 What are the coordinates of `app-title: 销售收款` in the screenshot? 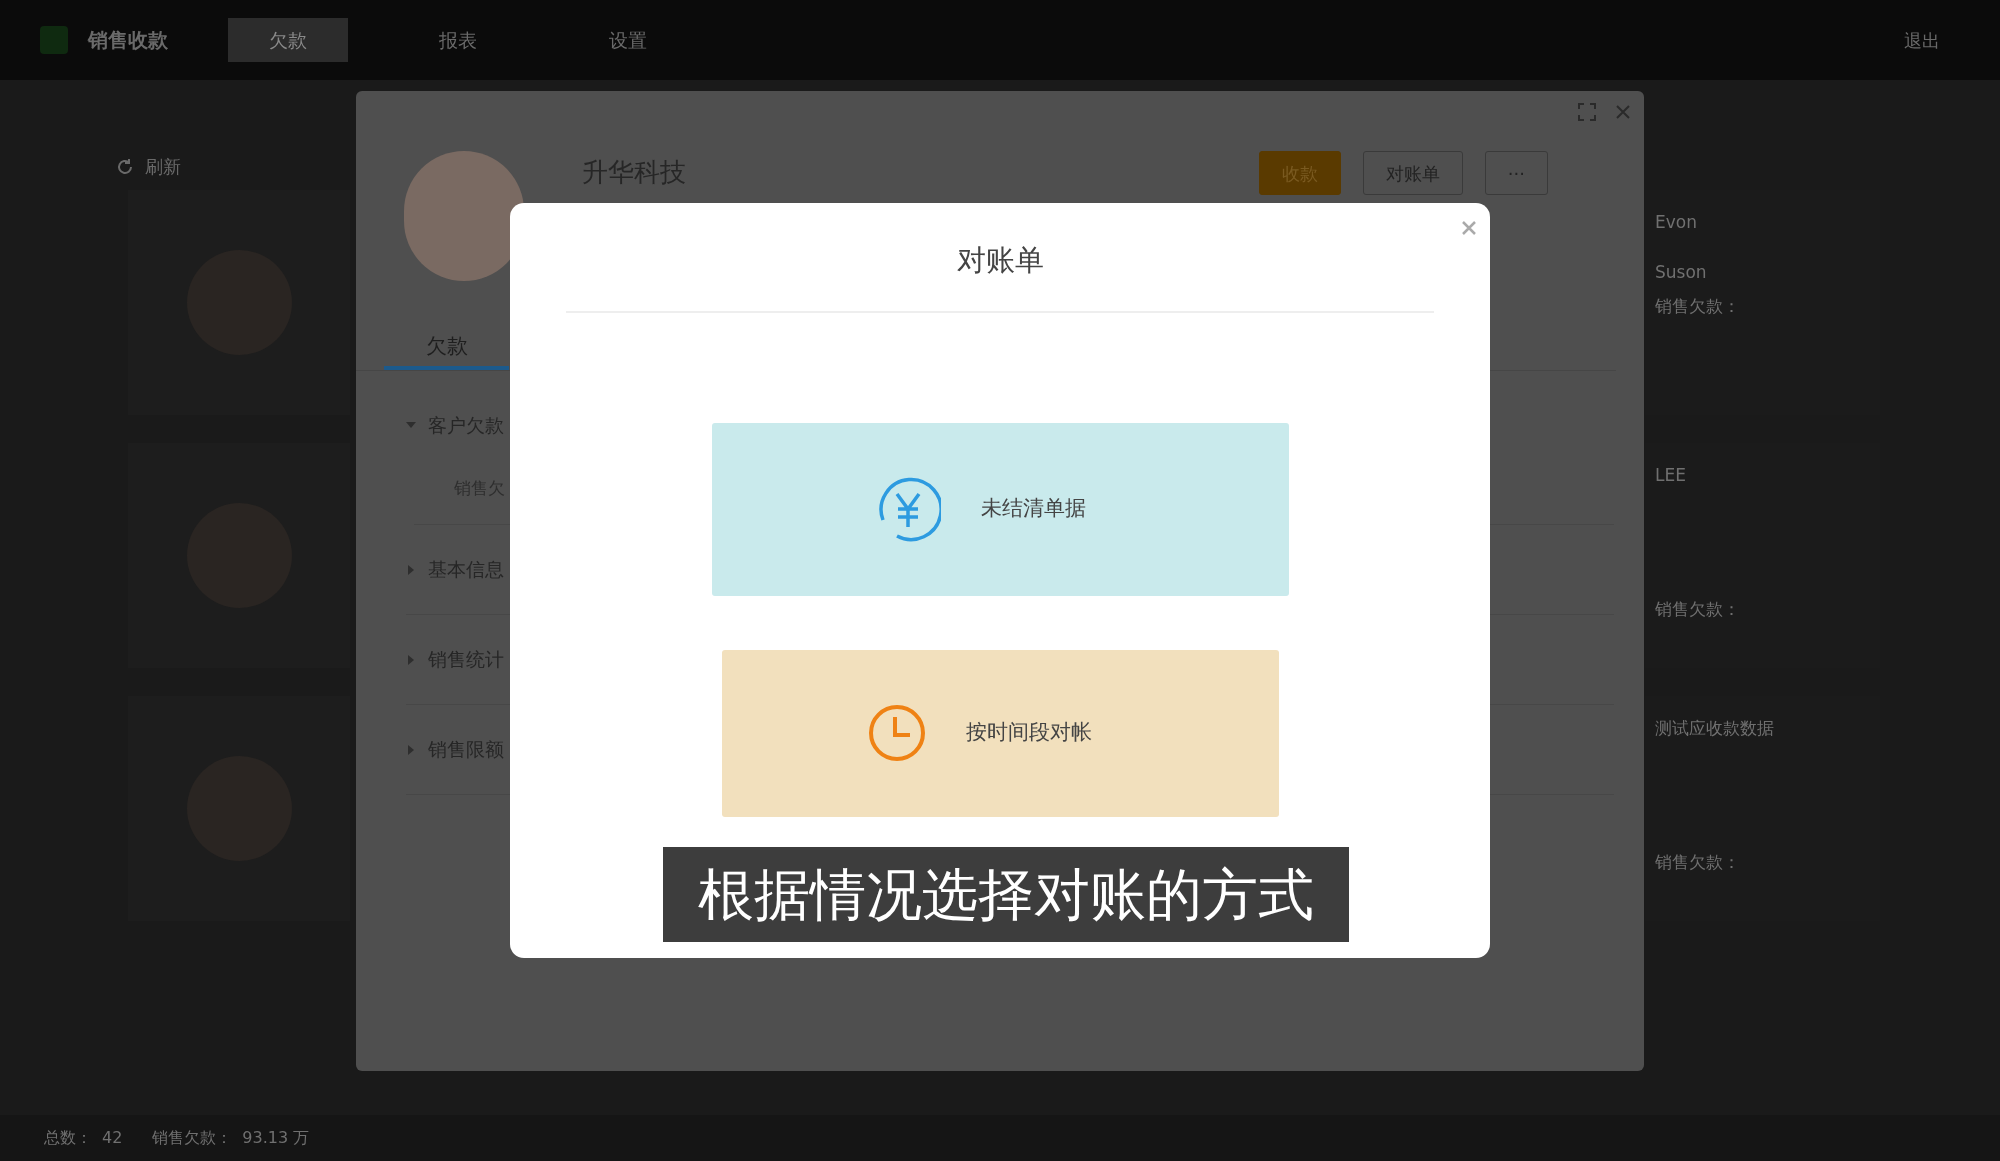 It's located at (128, 40).